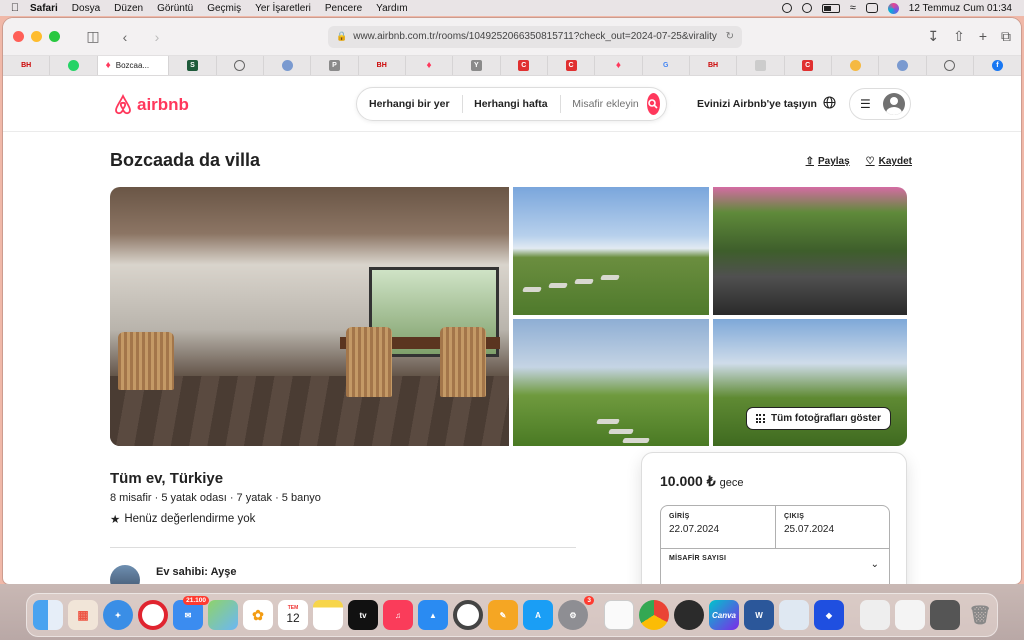 The image size is (1024, 640). Describe the element at coordinates (759, 615) in the screenshot. I see `word-icon: W` at that location.